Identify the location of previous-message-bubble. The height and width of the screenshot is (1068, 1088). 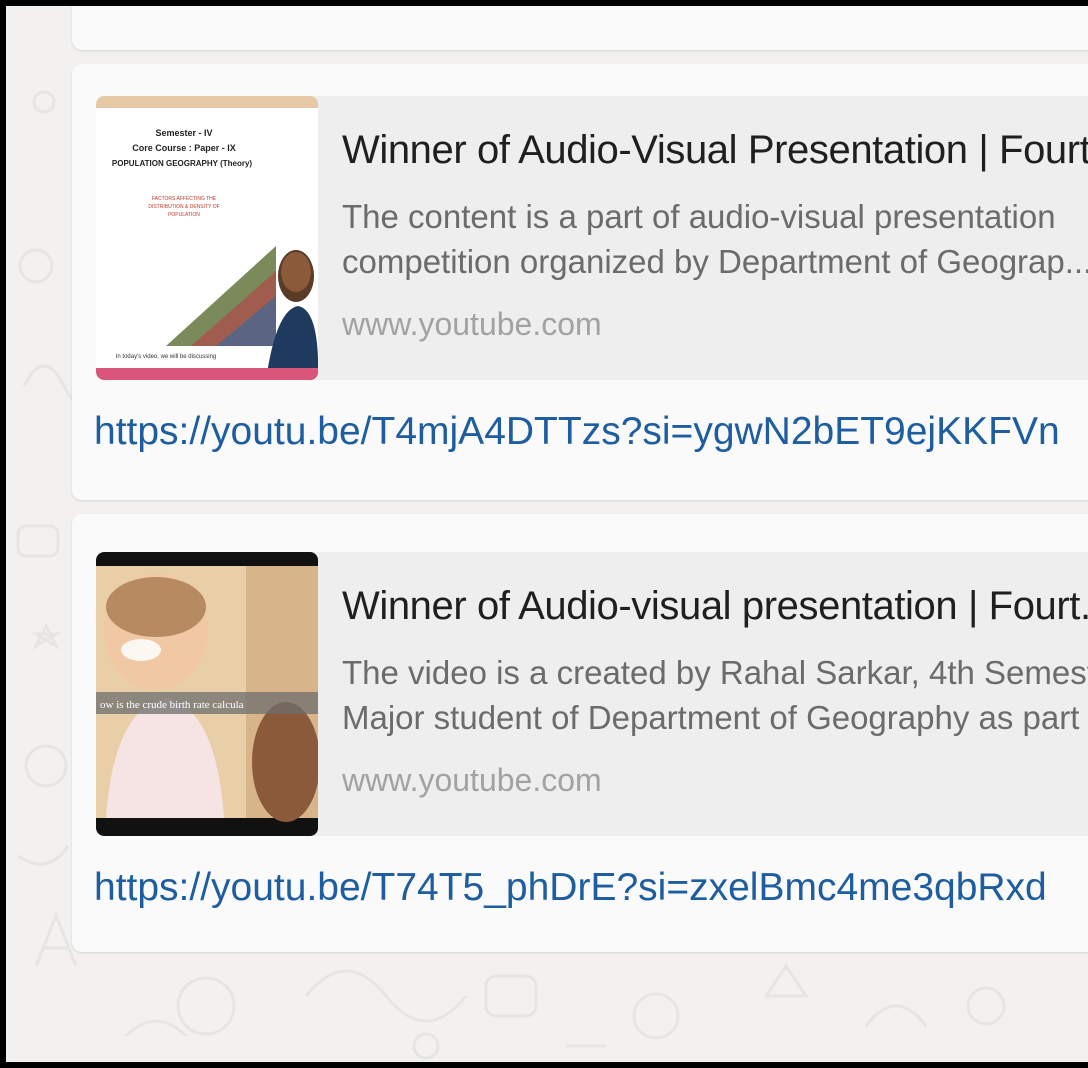
(580, 28).